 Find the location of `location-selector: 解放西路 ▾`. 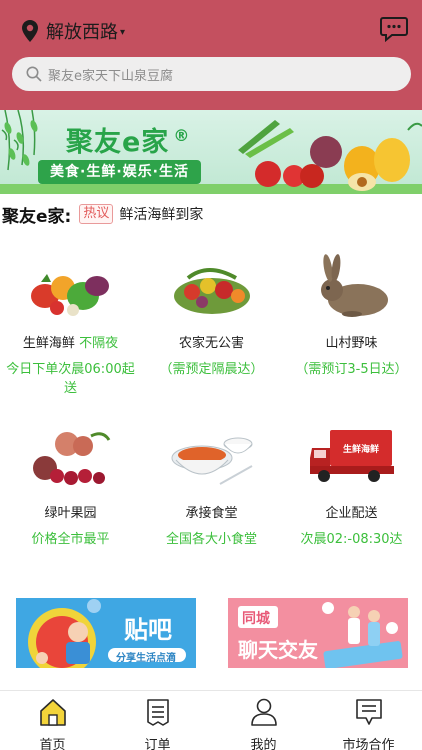

location-selector: 解放西路 ▾ is located at coordinates (73, 31).